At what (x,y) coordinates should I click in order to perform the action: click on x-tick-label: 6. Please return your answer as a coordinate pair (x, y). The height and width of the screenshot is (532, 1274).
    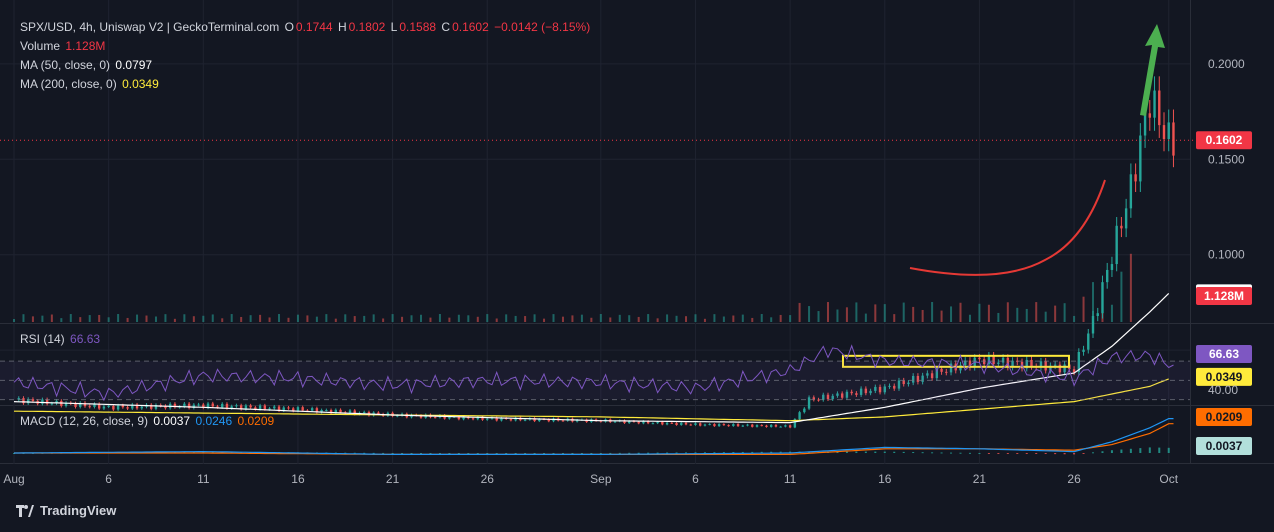
    Looking at the image, I should click on (108, 479).